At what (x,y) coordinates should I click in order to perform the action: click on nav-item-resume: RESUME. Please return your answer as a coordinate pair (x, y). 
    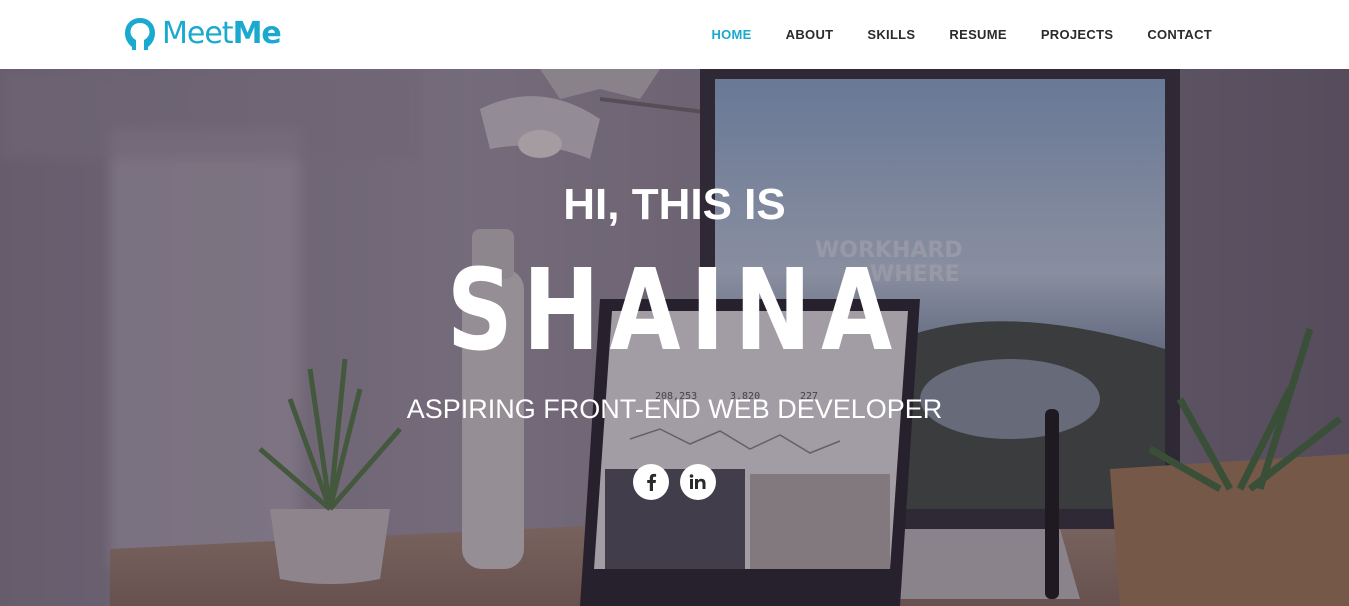
    Looking at the image, I should click on (977, 35).